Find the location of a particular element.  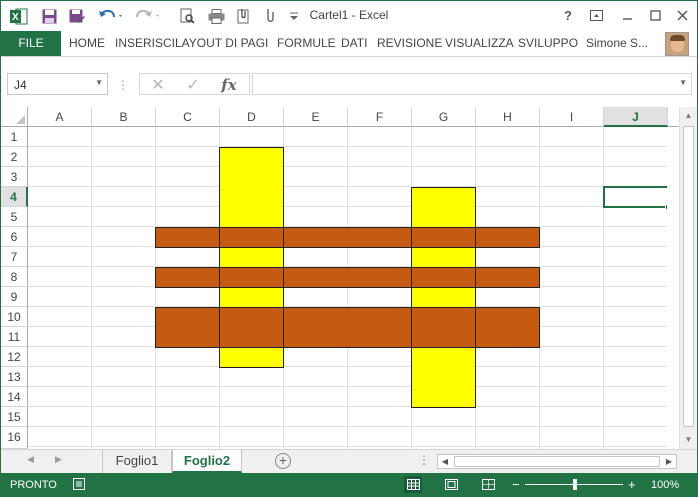

tab-layout: LAYOUT DI PAGI is located at coordinates (221, 43).